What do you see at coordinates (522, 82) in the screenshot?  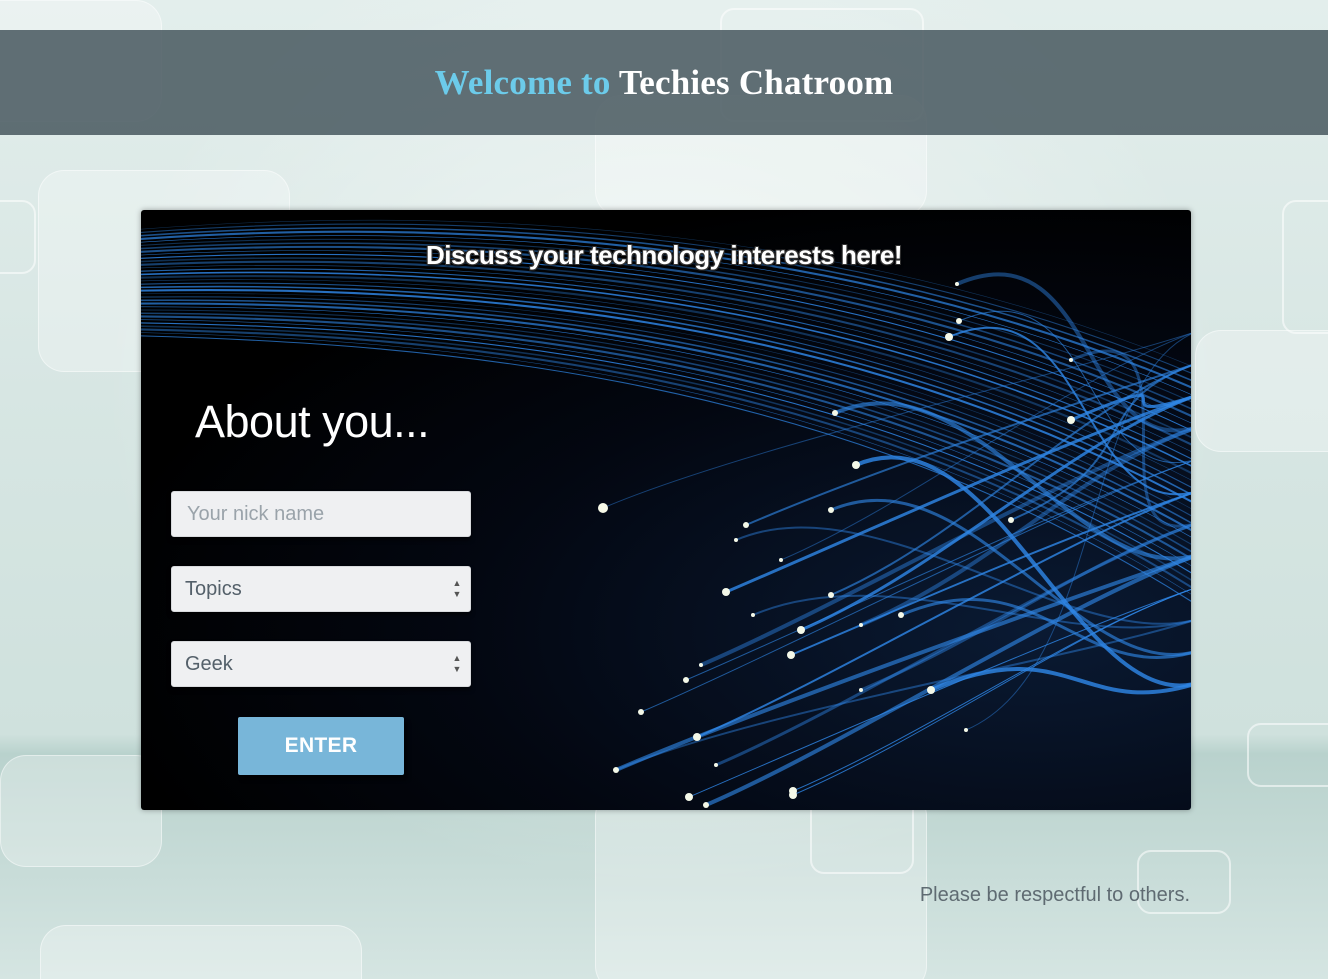 I see `title-welcome: Welcome to` at bounding box center [522, 82].